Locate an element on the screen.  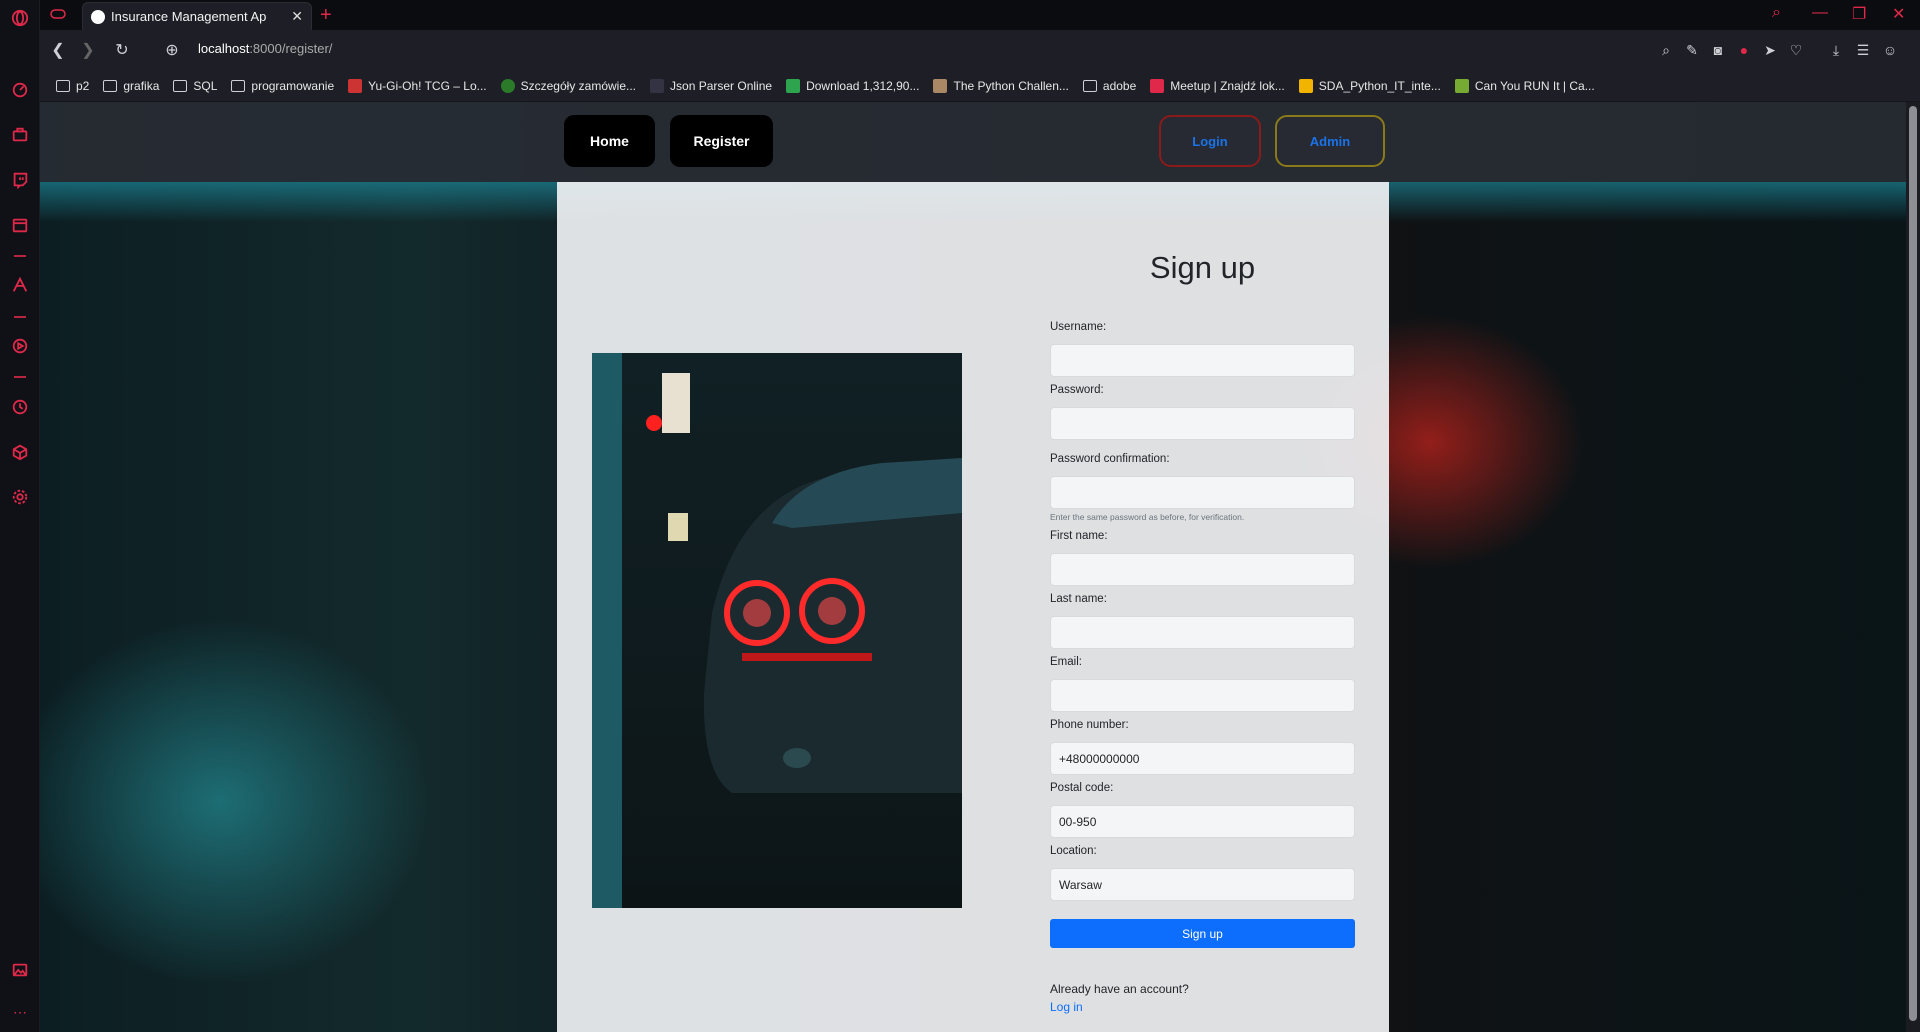
nav-home-button: Home is located at coordinates (609, 141).